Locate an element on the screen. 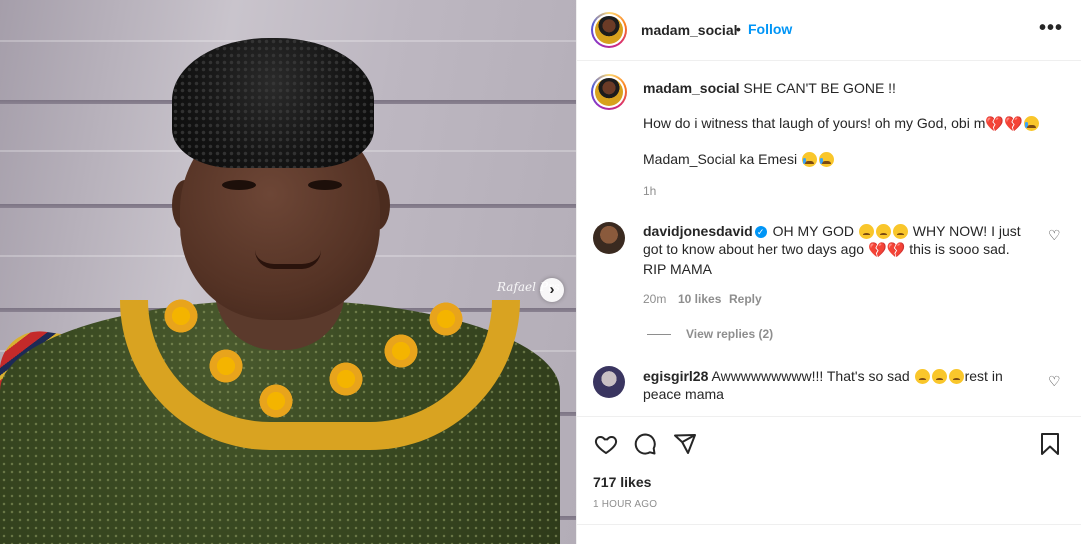 This screenshot has width=1081, height=545. comment-text-c: got to know about her two days ago is located at coordinates (754, 249).